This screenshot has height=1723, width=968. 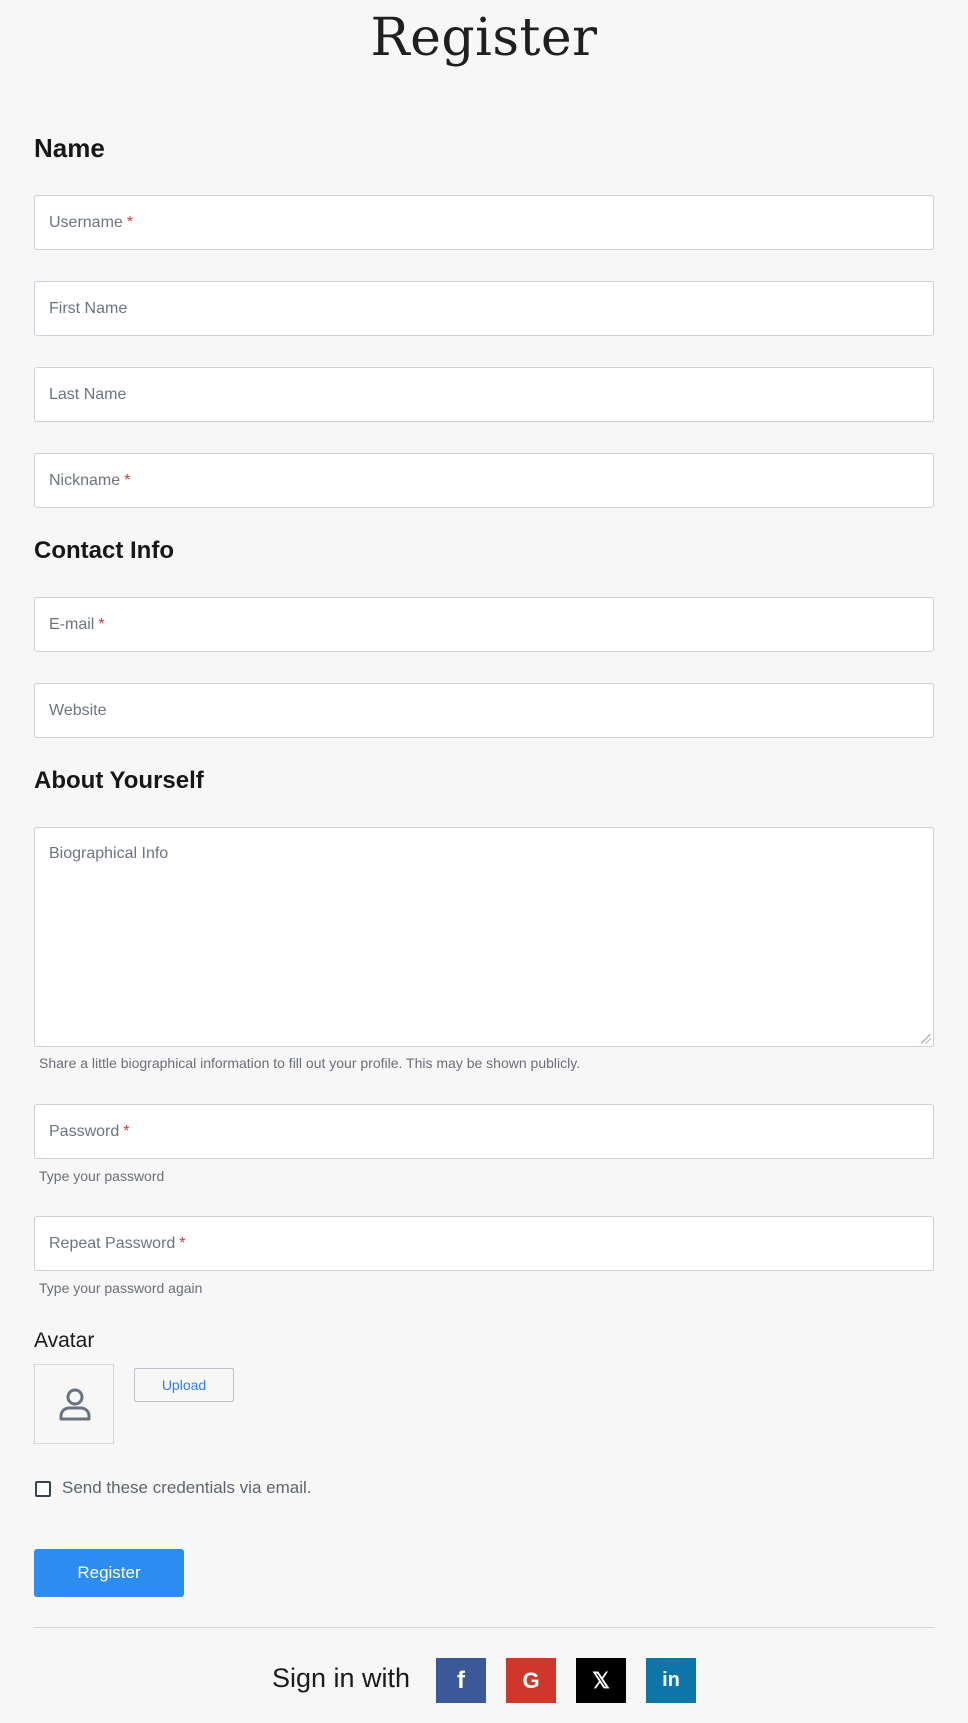 What do you see at coordinates (926, 1039) in the screenshot?
I see `resize-handle-icon` at bounding box center [926, 1039].